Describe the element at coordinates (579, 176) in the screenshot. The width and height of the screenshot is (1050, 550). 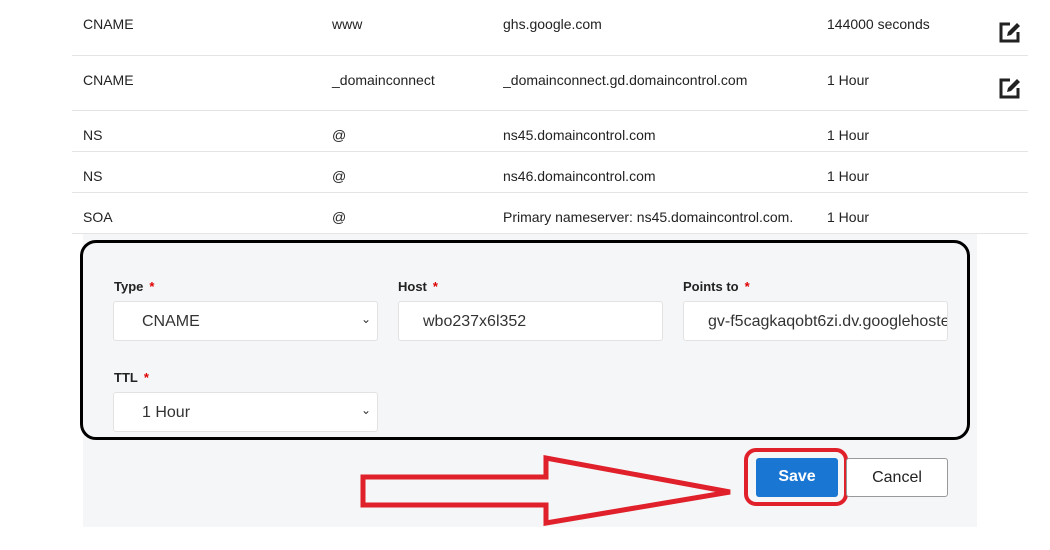
I see `cell-points-to: ns46.domaincontrol.com` at that location.